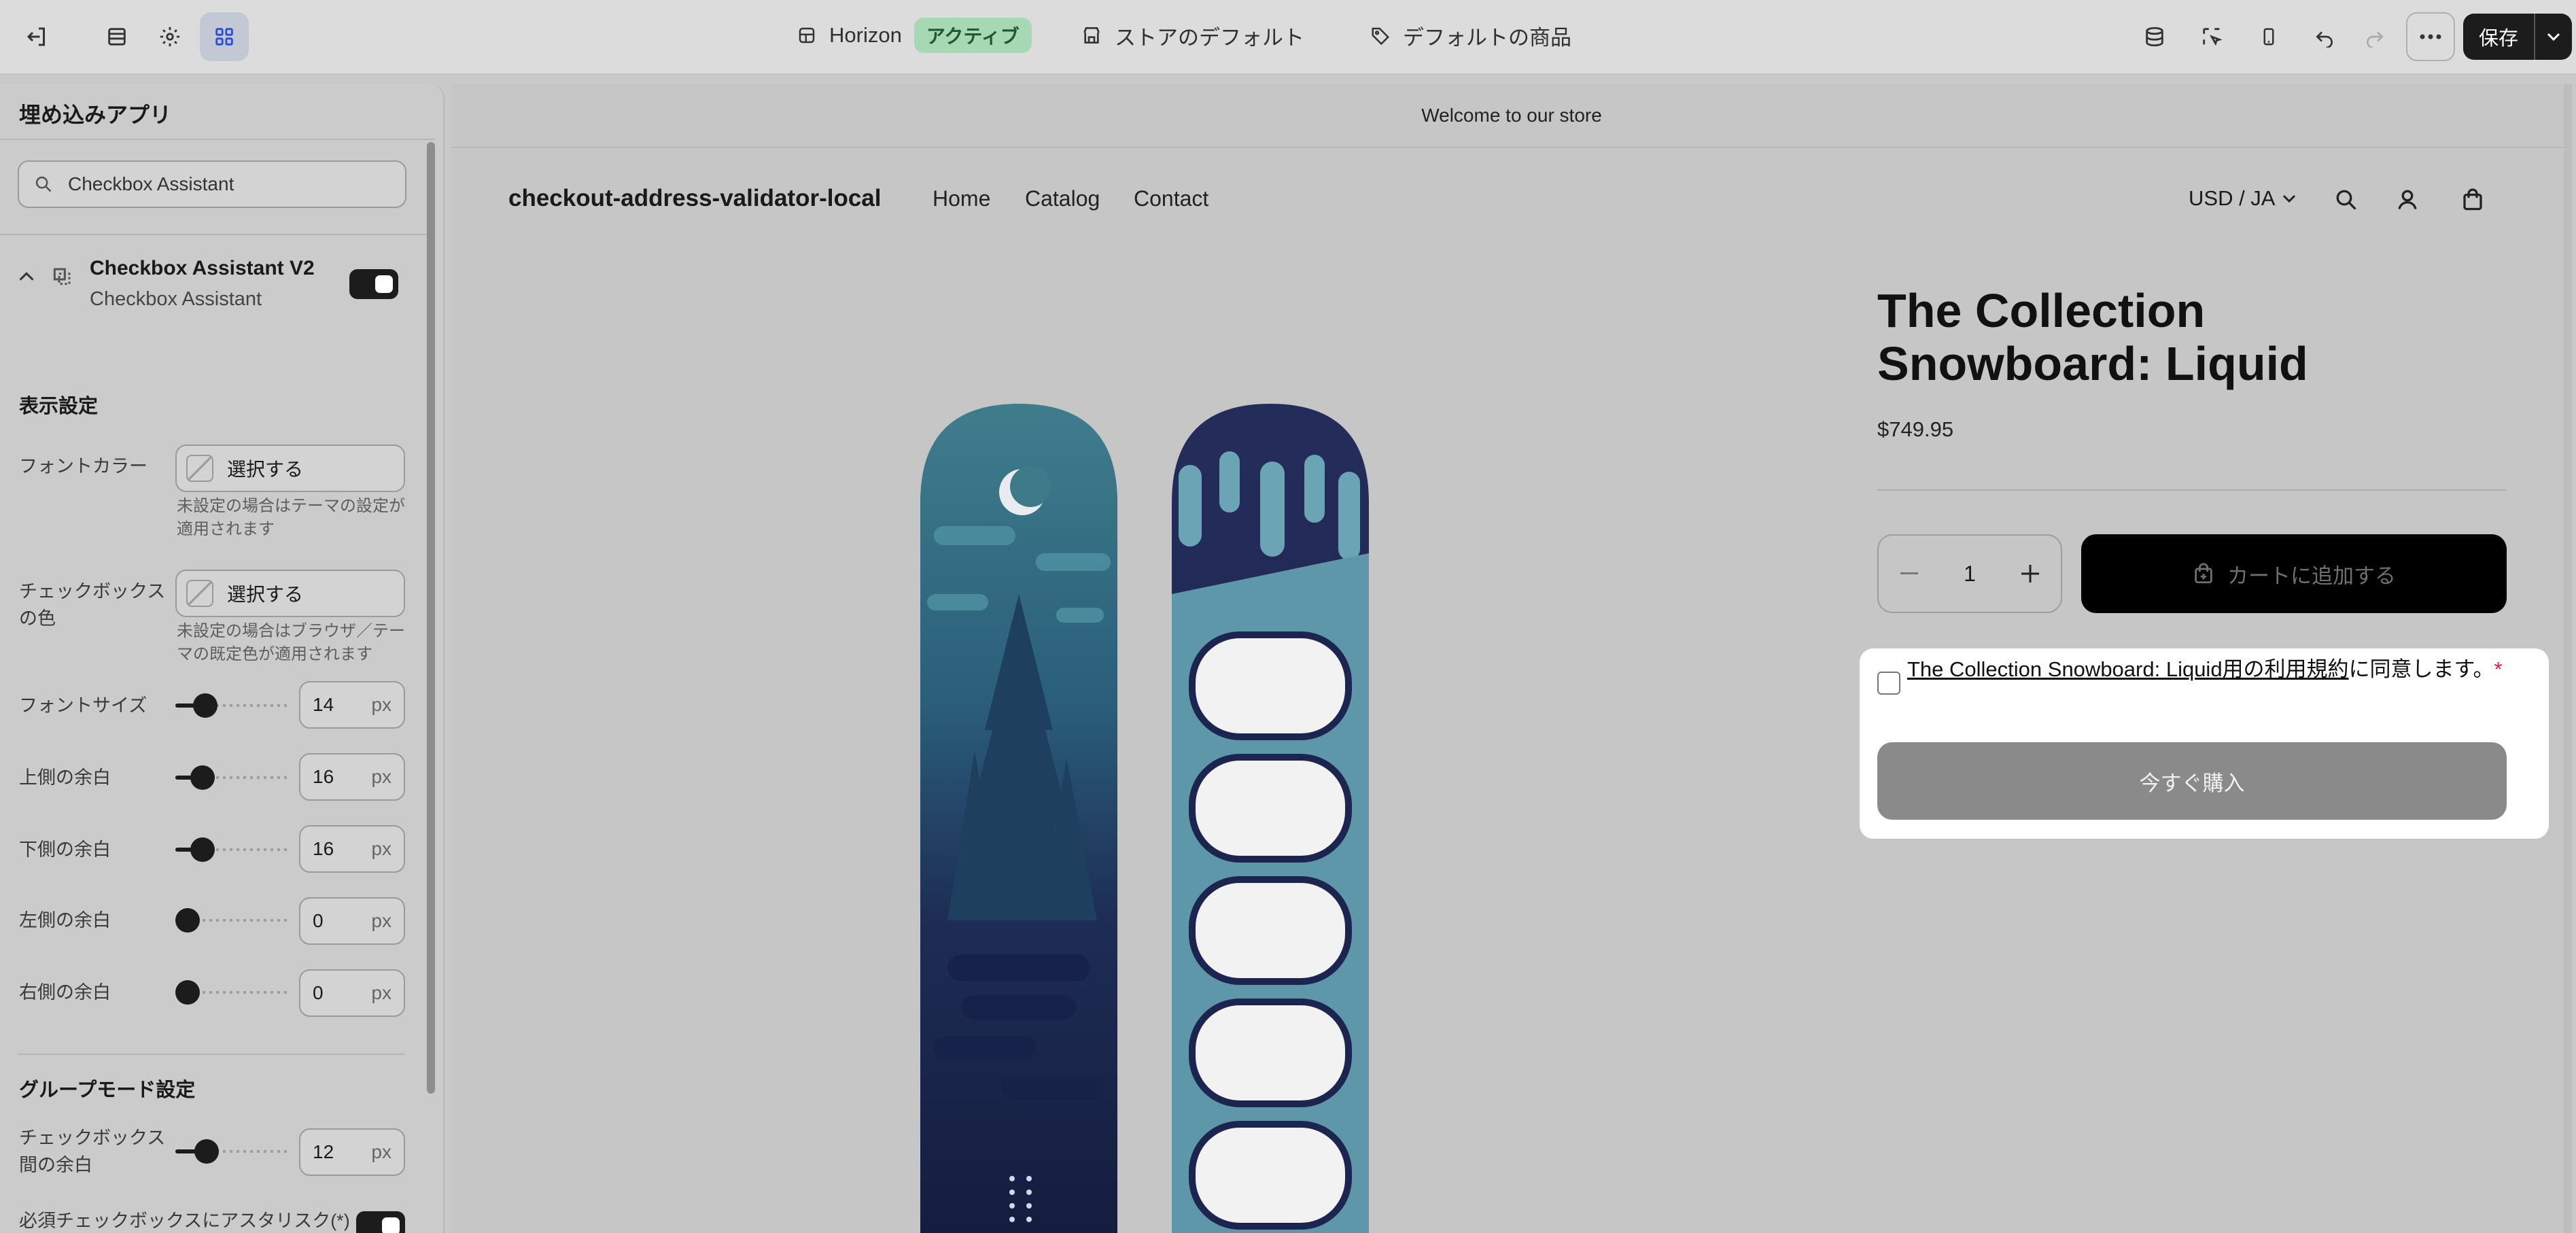 This screenshot has width=2576, height=1233. I want to click on checkbox-color-help: 未設定の場合はブラウザ／テーマの既定色が適用されます, so click(291, 643).